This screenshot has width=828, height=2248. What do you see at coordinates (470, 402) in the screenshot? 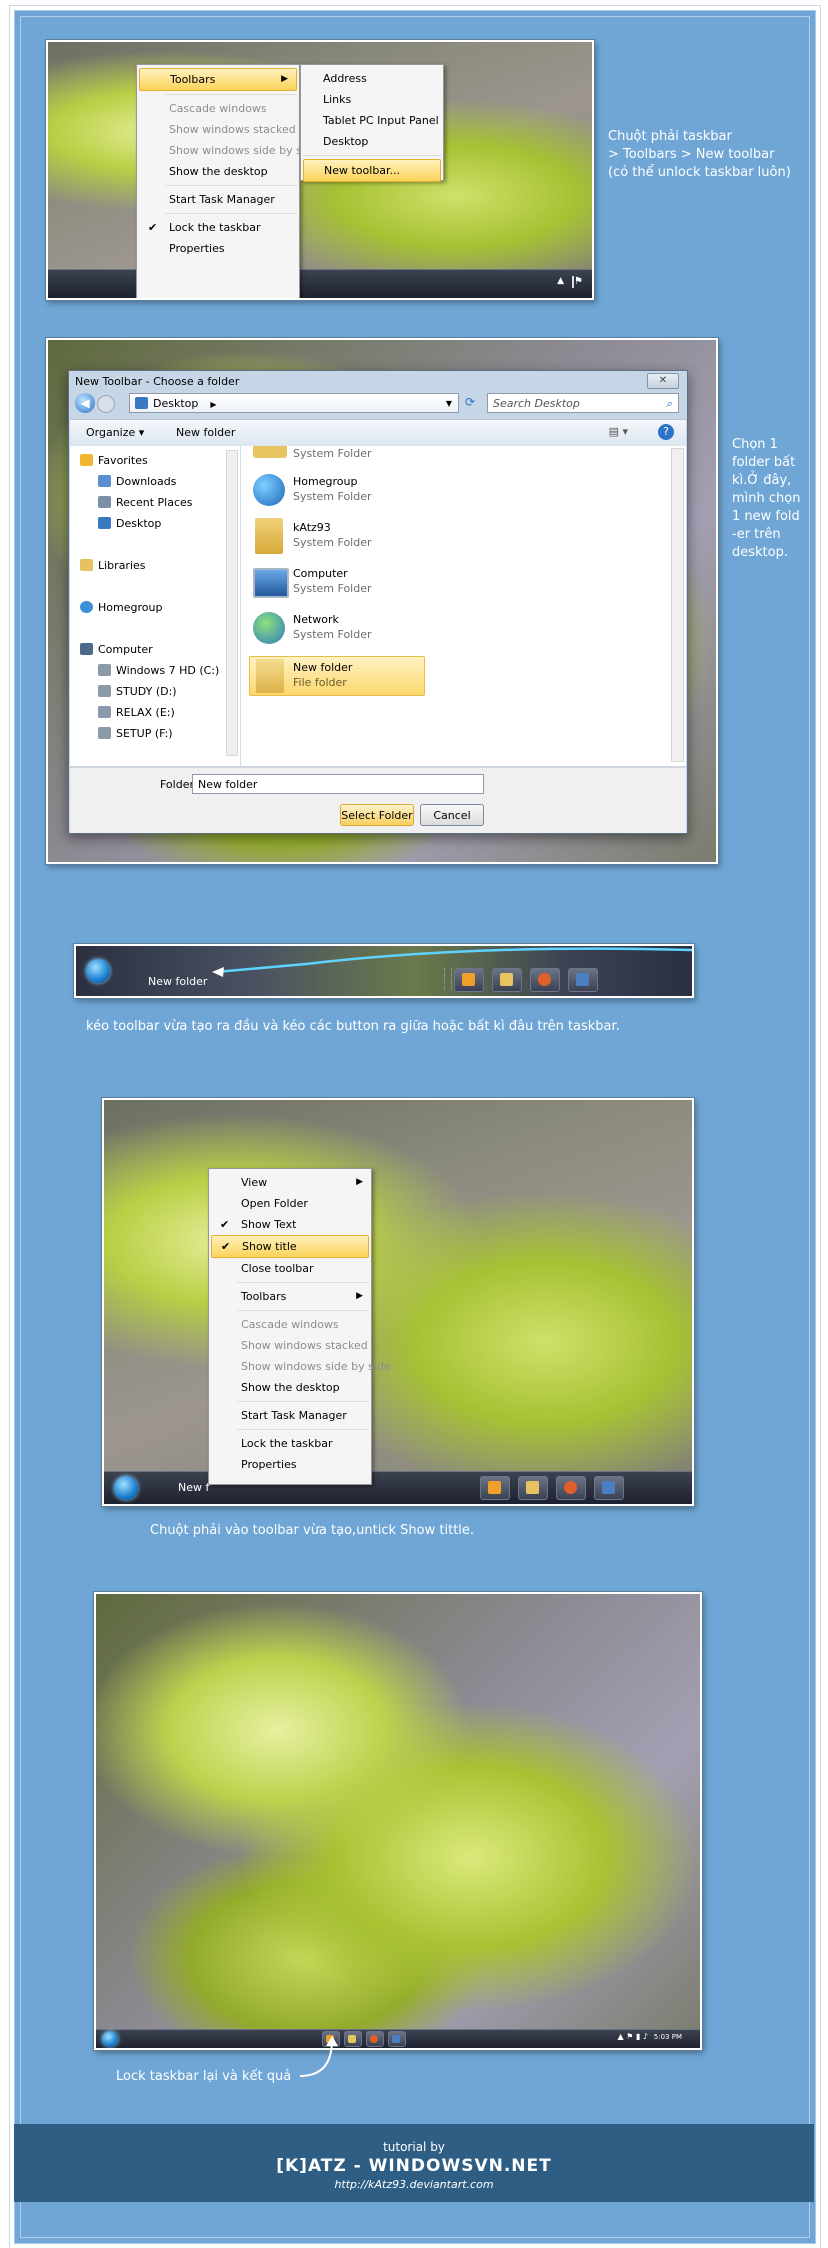
I see `refresh-icon: ⟳` at bounding box center [470, 402].